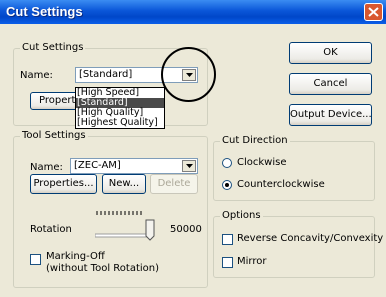 The height and width of the screenshot is (297, 386). Describe the element at coordinates (186, 229) in the screenshot. I see `rotation-value: 50000` at that location.